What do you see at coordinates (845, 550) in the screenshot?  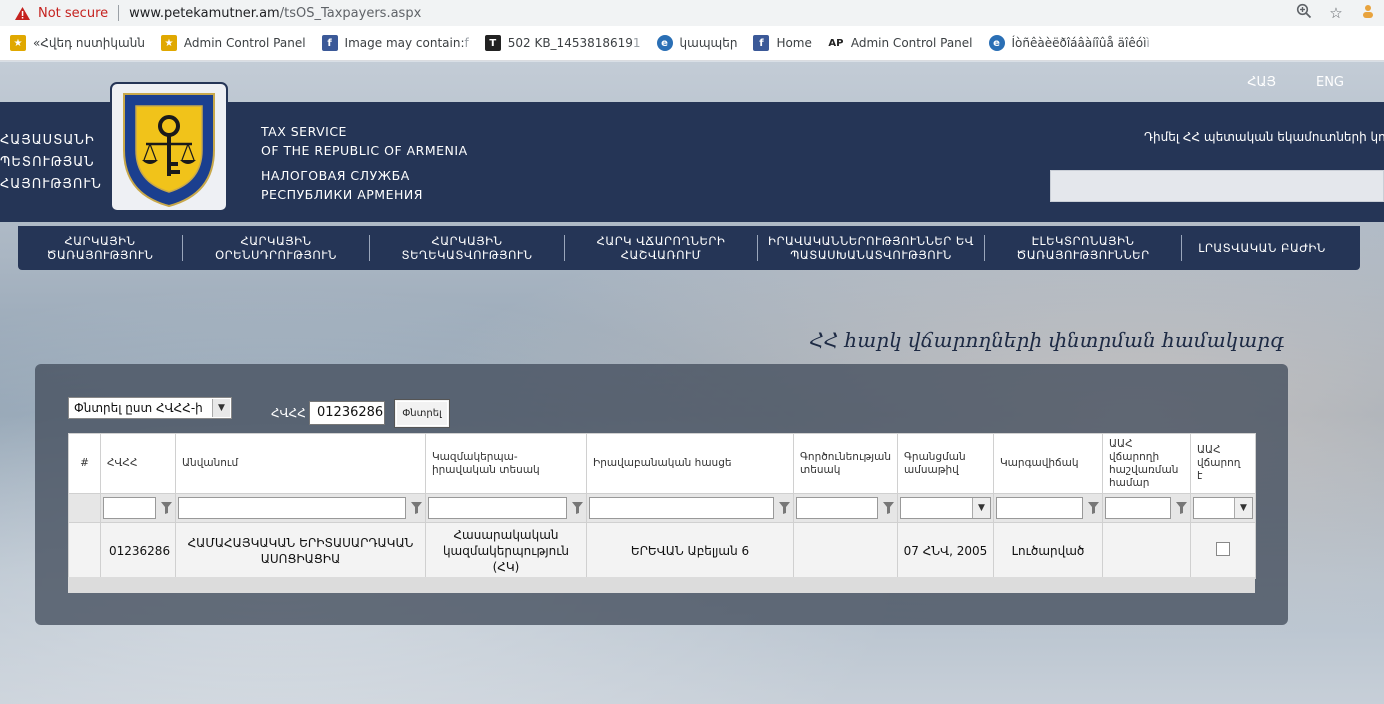 I see `activity-cell` at bounding box center [845, 550].